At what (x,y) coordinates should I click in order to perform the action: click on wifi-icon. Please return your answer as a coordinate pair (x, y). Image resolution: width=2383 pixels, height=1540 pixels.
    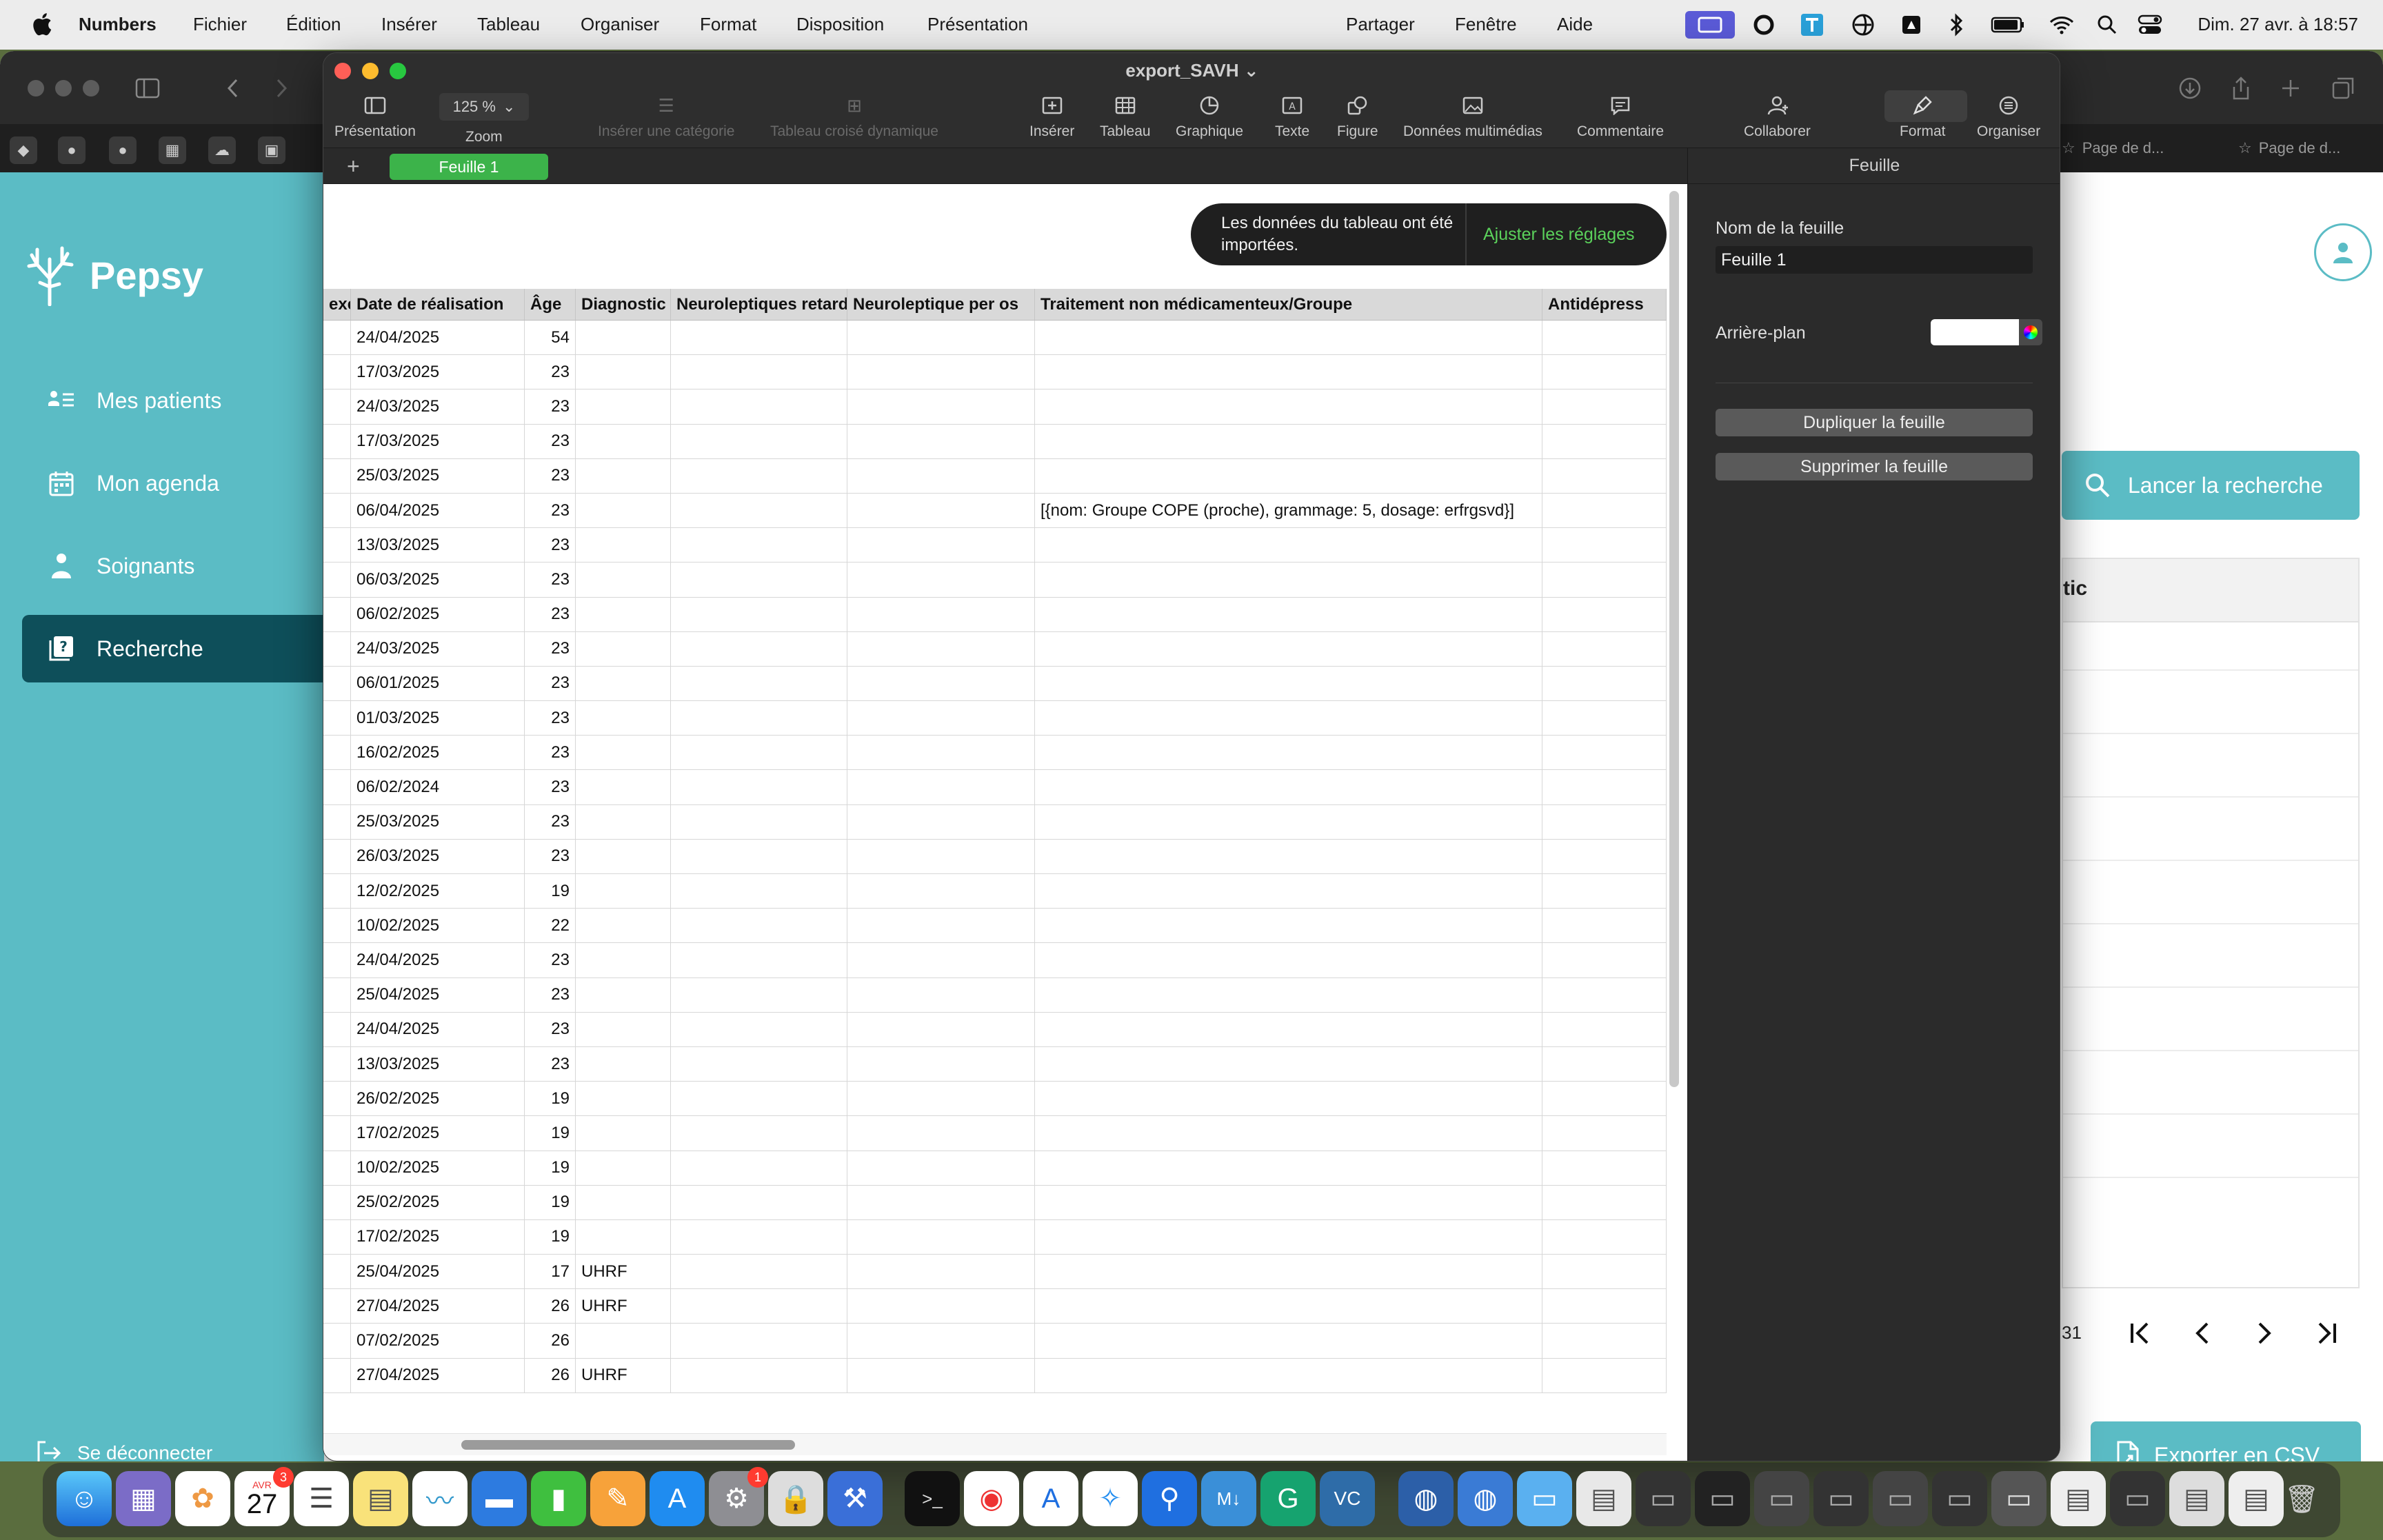
    Looking at the image, I should click on (2061, 25).